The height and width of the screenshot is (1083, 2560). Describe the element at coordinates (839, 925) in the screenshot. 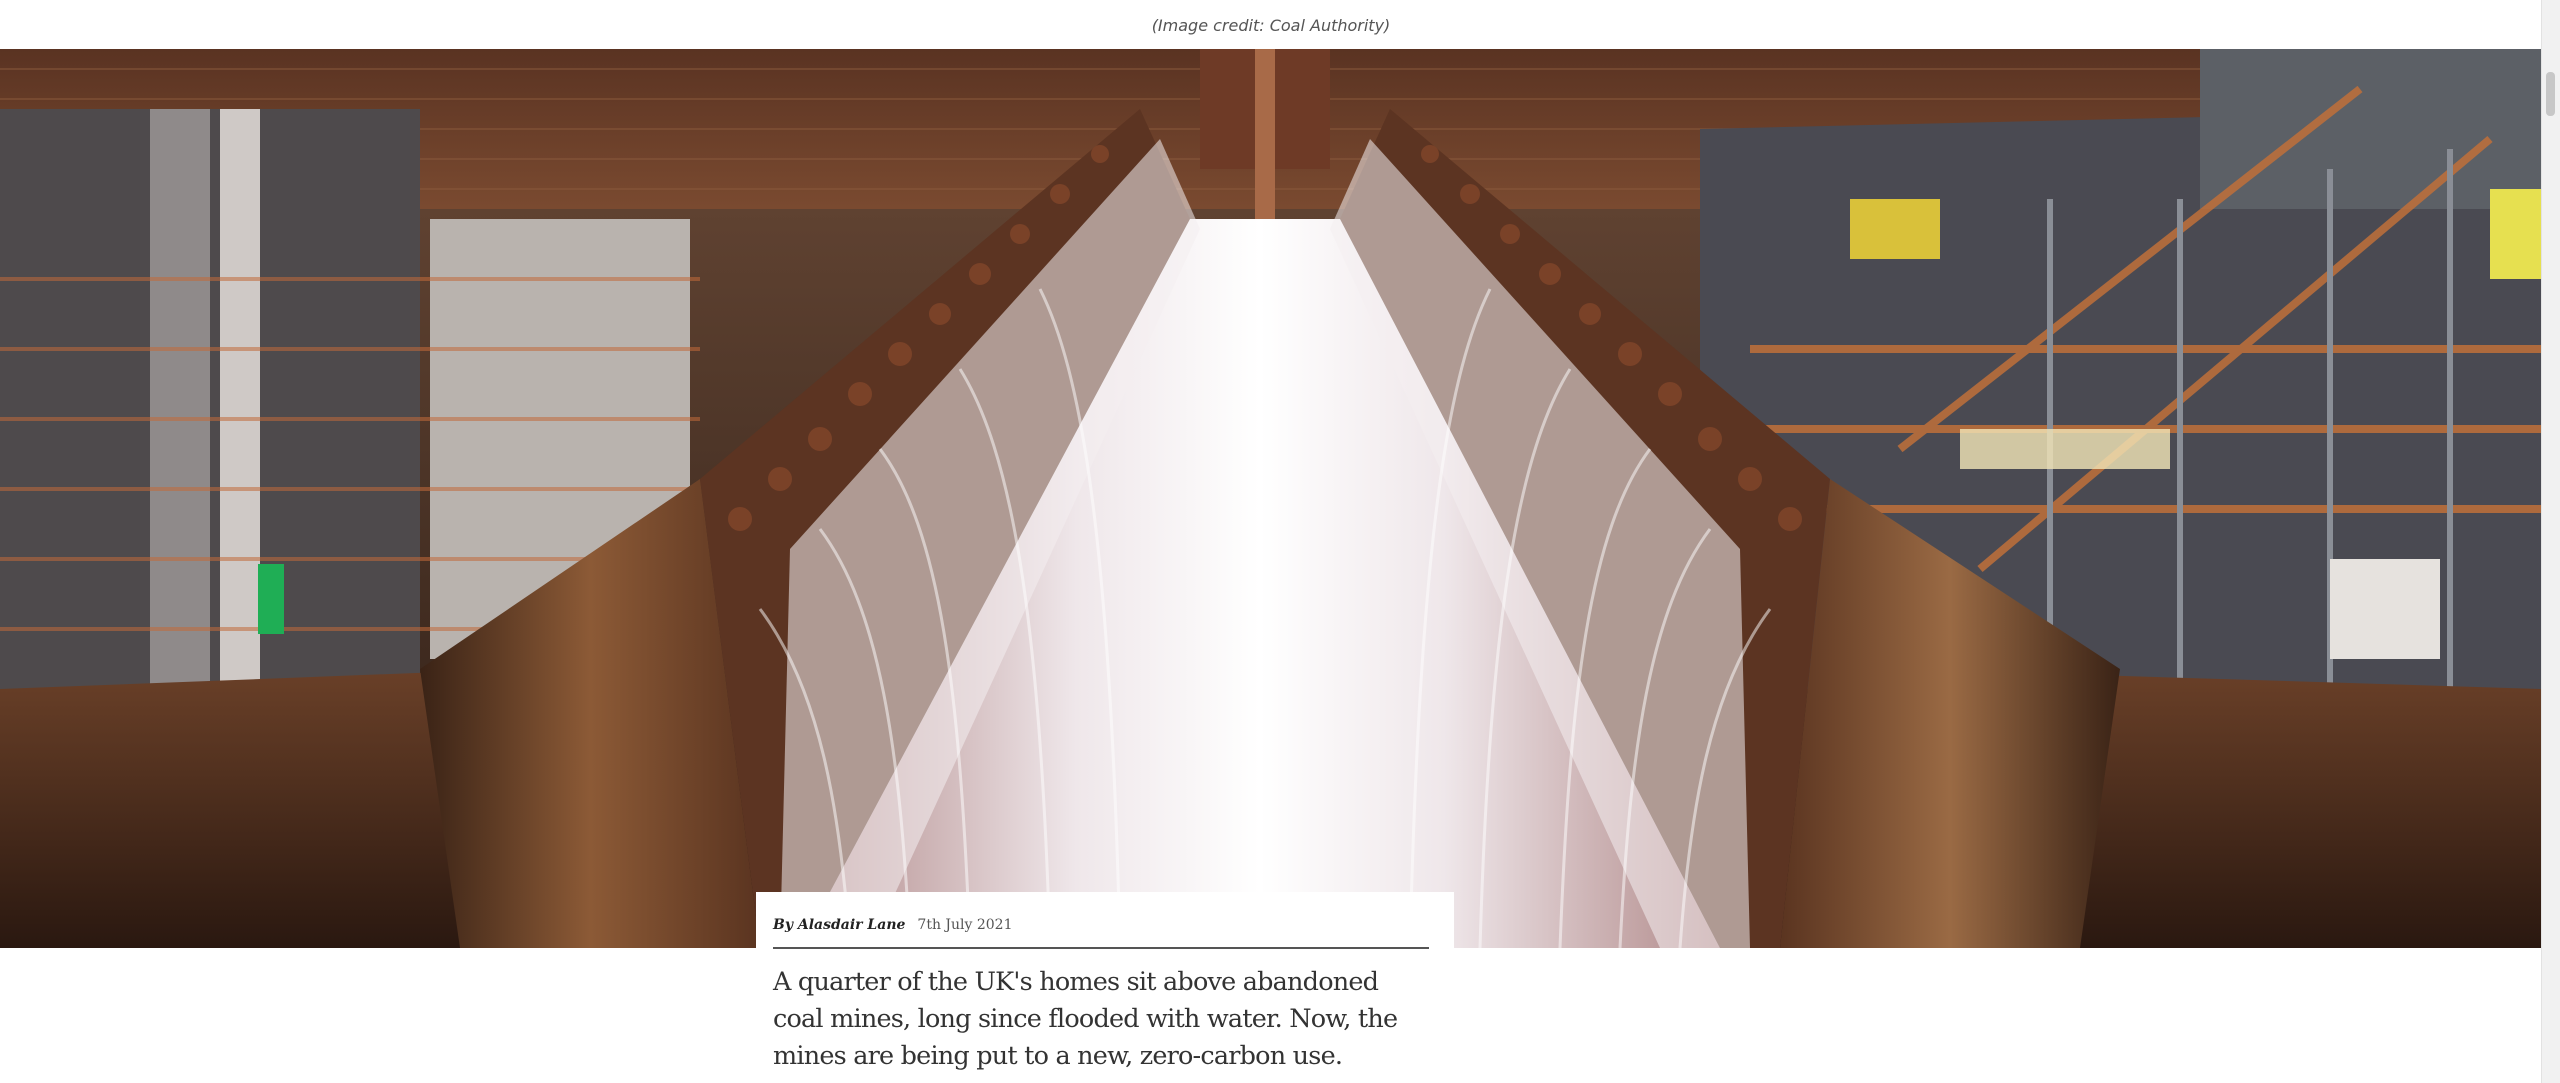

I see `author-byline: By Alasdair Lane` at that location.